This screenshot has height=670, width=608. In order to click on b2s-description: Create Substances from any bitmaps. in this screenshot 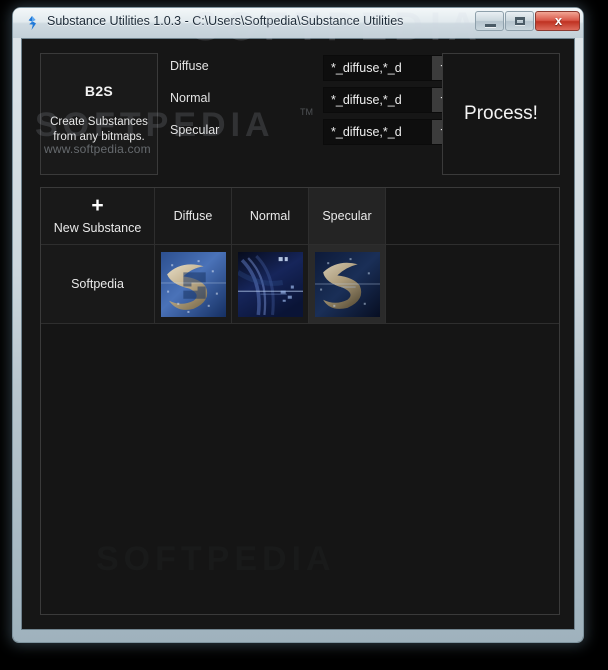, I will do `click(99, 130)`.